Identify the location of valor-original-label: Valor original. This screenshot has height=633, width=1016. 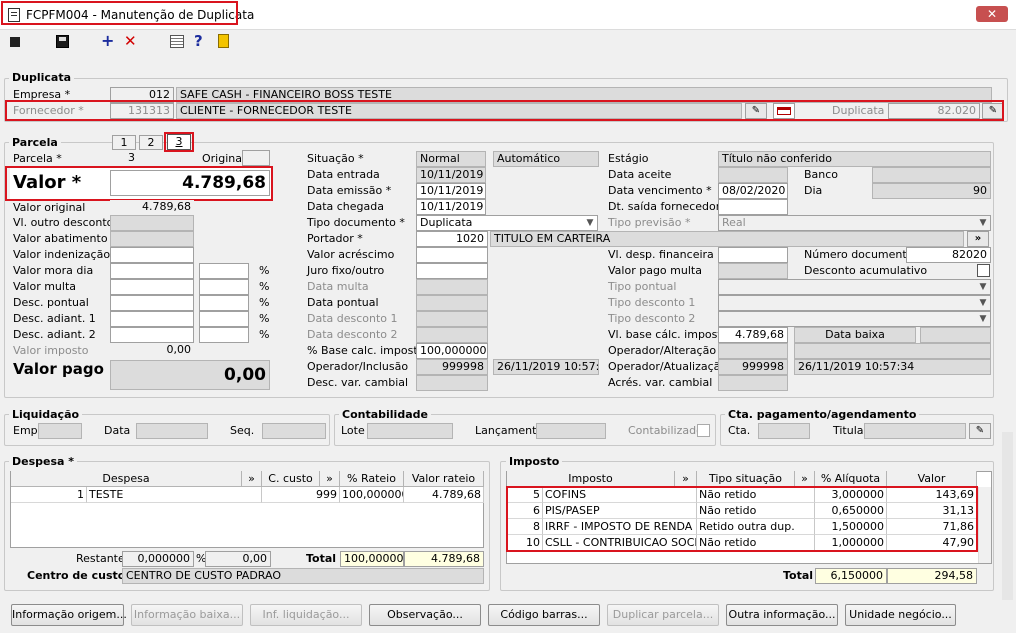
(49, 207).